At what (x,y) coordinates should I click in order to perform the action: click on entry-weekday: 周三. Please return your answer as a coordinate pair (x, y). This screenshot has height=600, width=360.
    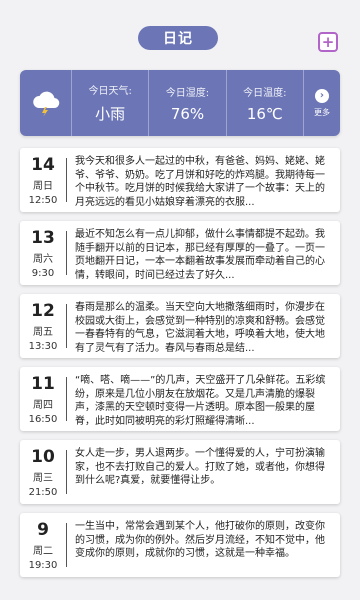
    Looking at the image, I should click on (43, 478).